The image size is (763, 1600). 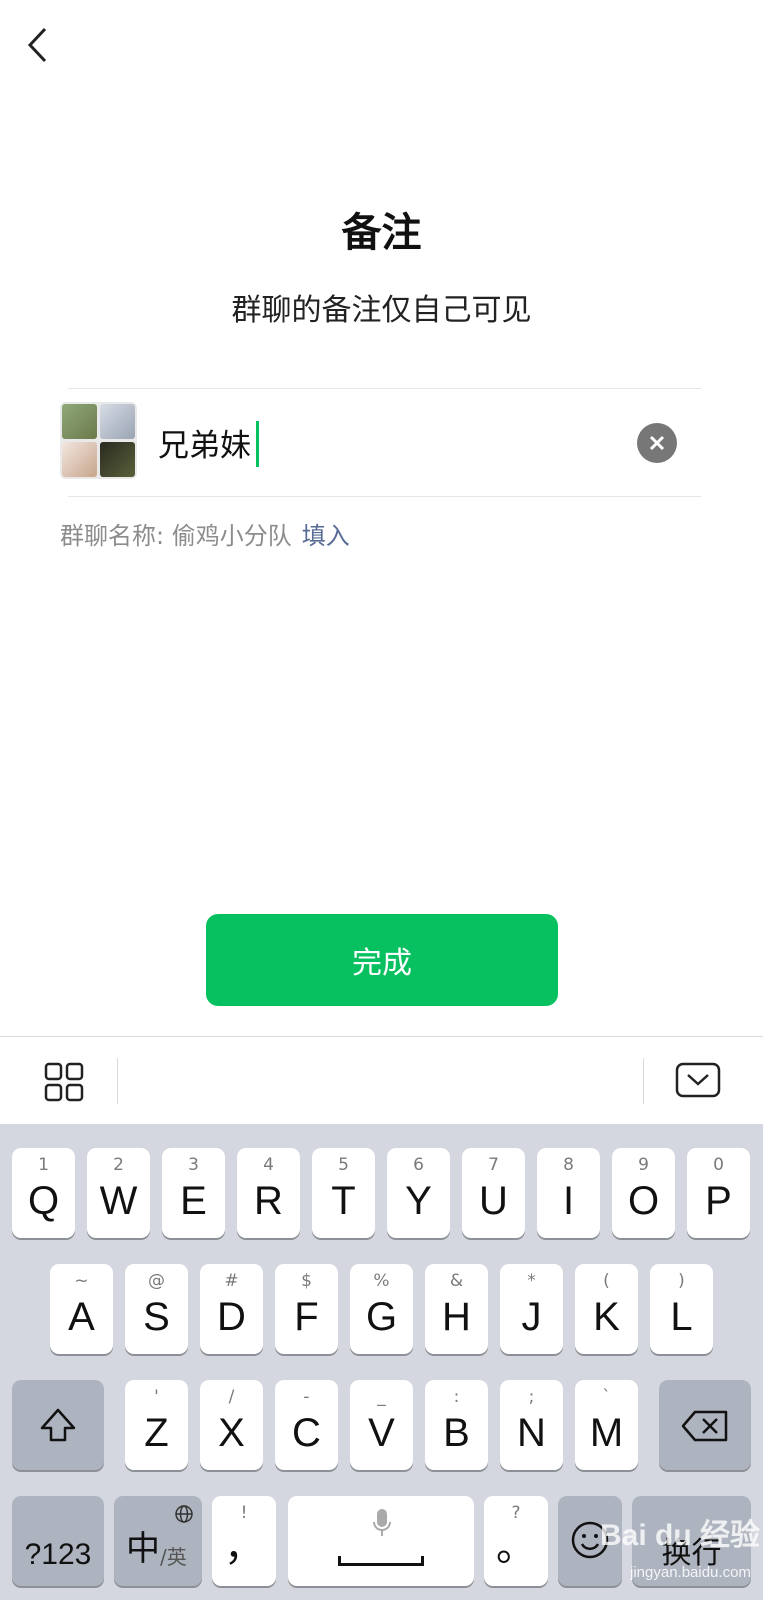 What do you see at coordinates (681, 1317) in the screenshot?
I see `key-label: L` at bounding box center [681, 1317].